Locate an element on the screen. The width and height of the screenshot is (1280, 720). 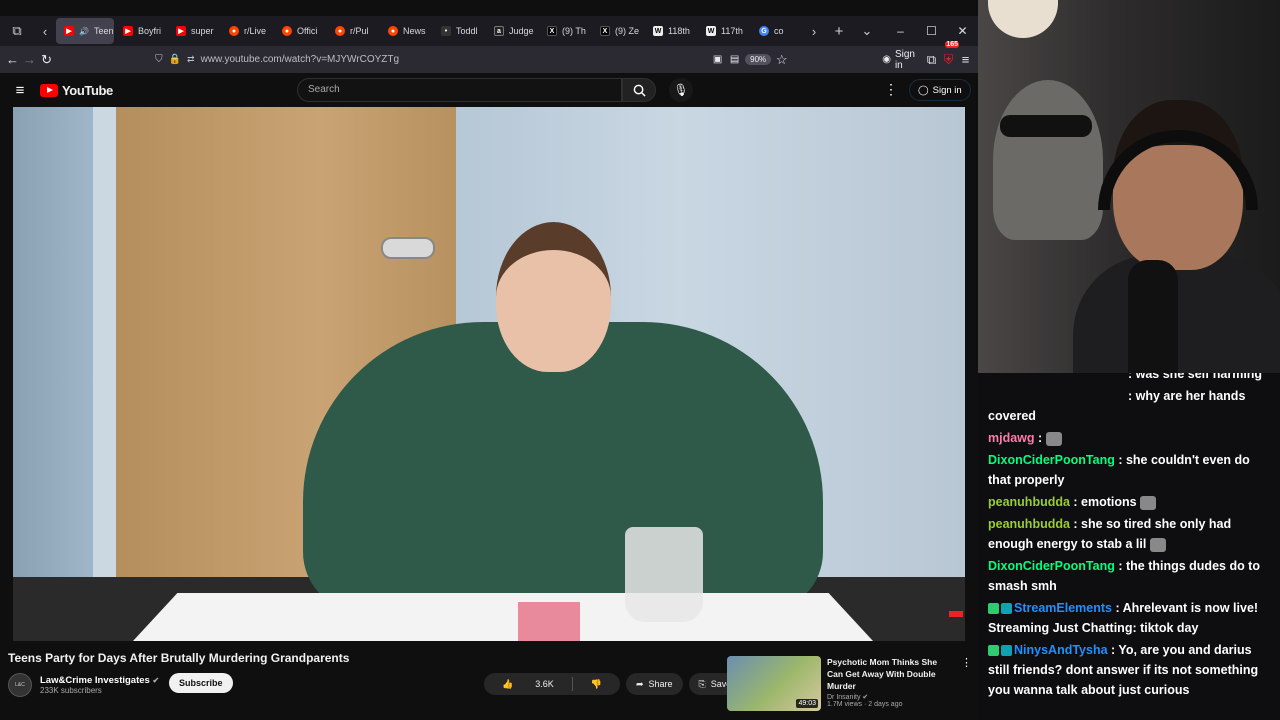
scroll-tabs-right-icon: › is located at coordinates (814, 31).